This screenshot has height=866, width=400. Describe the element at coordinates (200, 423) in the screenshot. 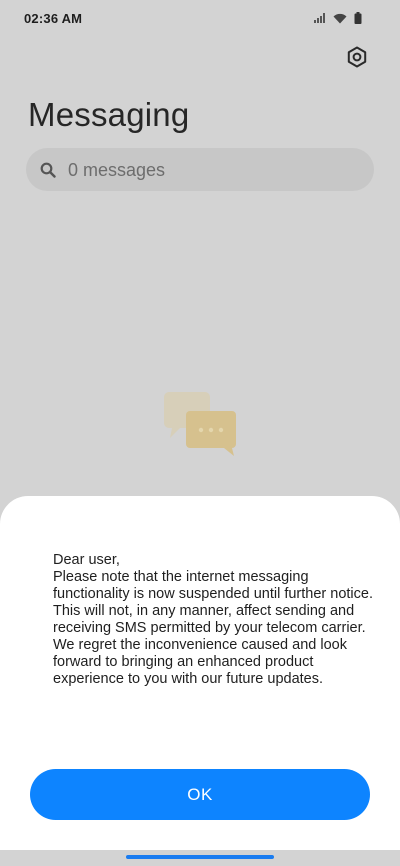

I see `chat-bubbles-icon` at that location.